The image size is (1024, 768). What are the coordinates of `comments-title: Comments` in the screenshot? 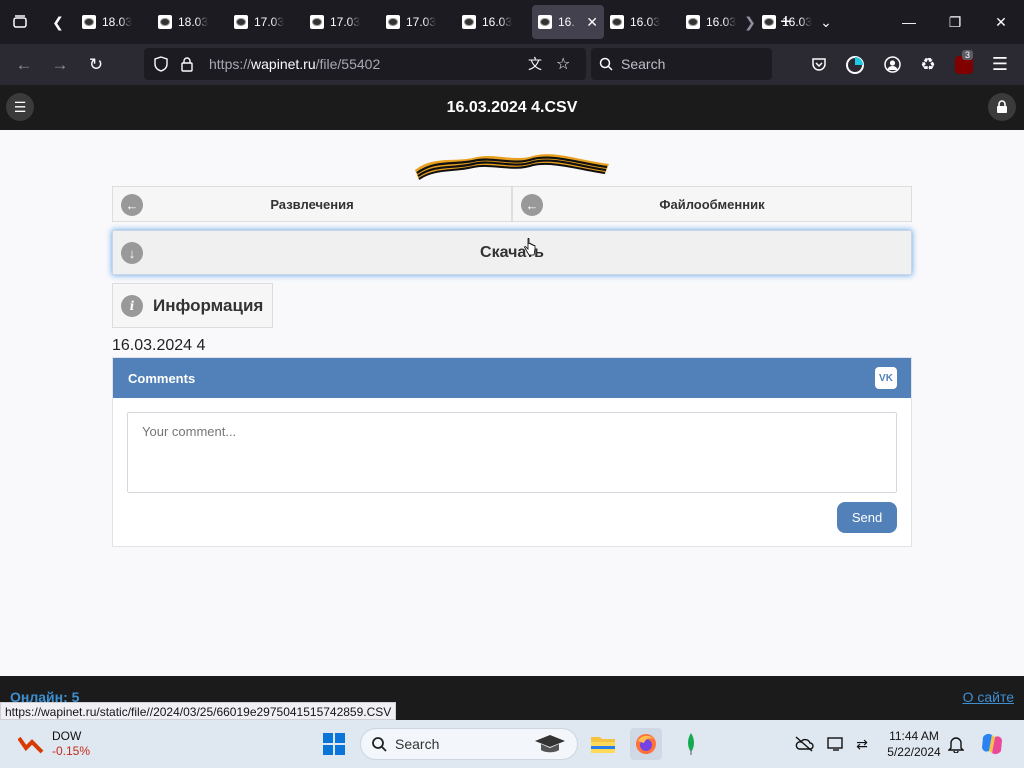 It's located at (162, 378).